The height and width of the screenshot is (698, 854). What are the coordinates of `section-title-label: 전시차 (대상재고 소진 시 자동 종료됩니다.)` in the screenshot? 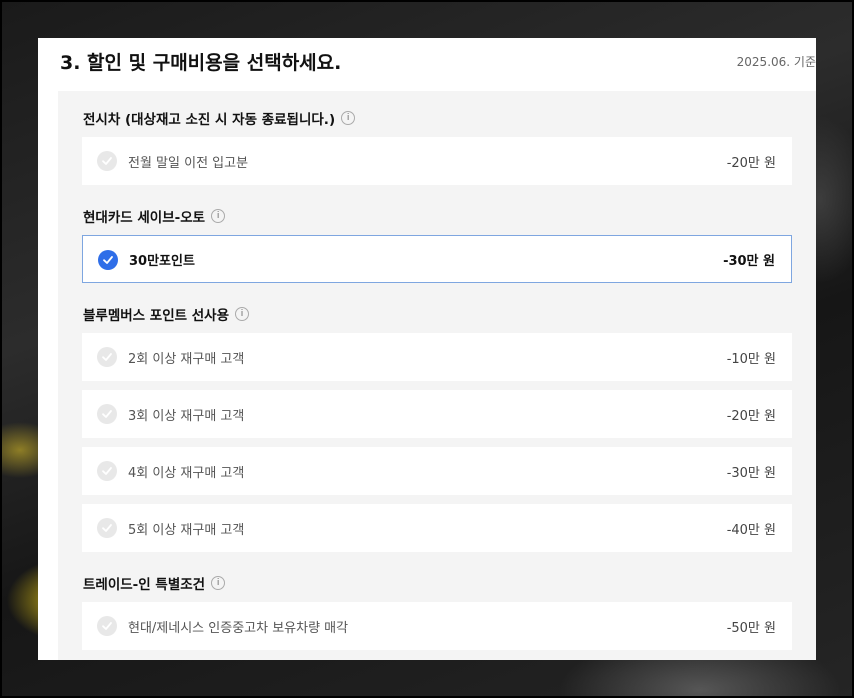 It's located at (209, 120).